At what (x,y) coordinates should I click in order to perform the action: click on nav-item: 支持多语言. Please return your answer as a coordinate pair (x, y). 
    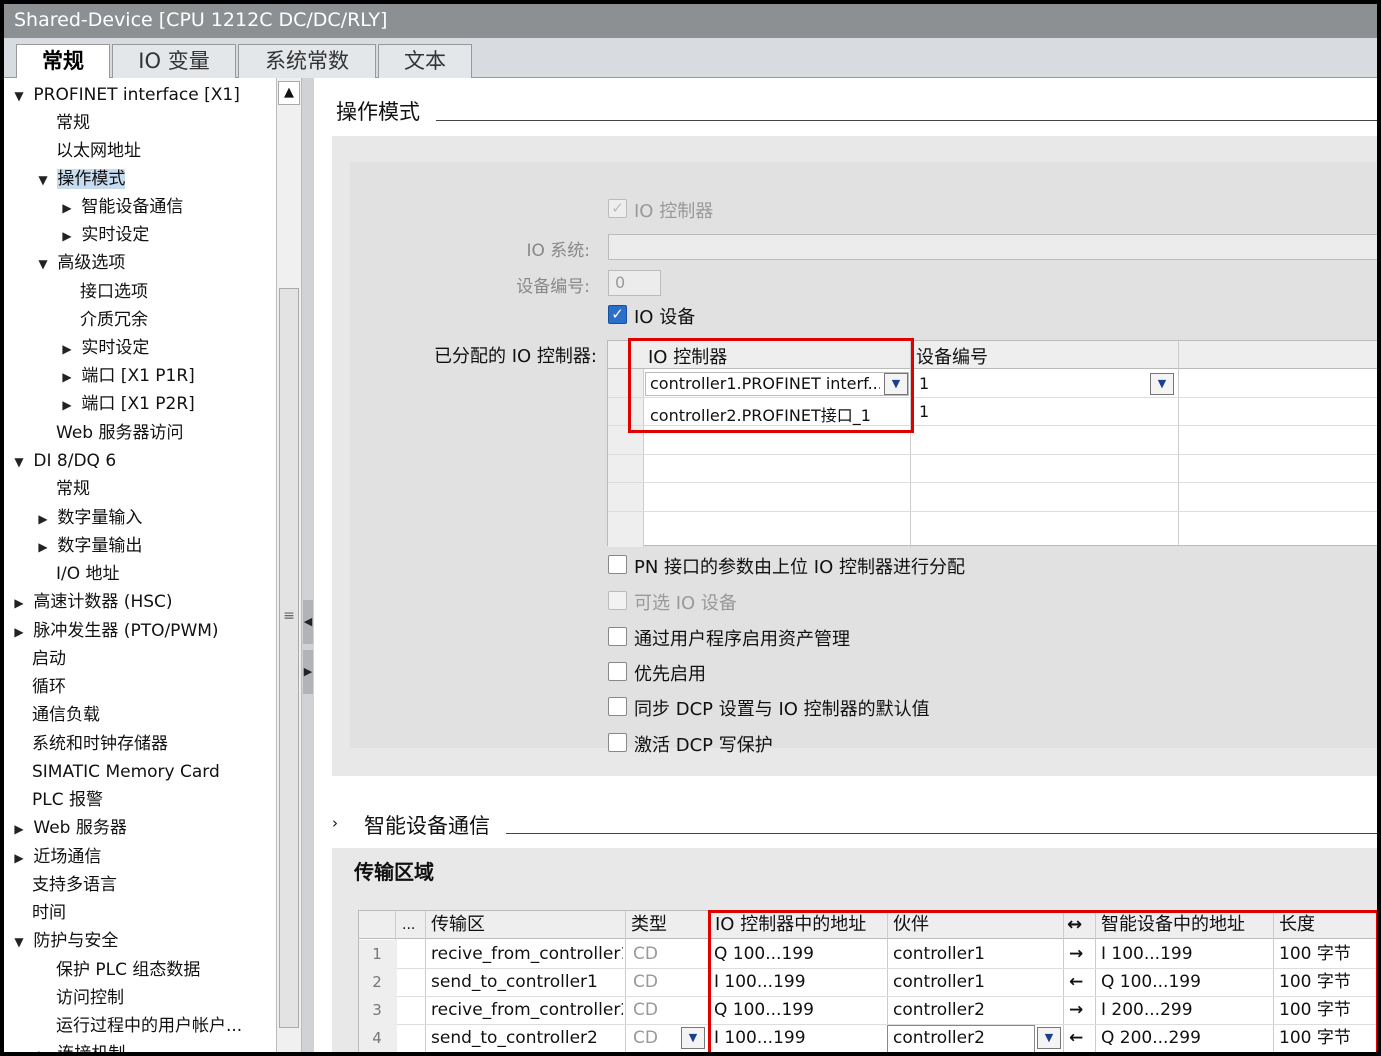
    Looking at the image, I should click on (74, 885).